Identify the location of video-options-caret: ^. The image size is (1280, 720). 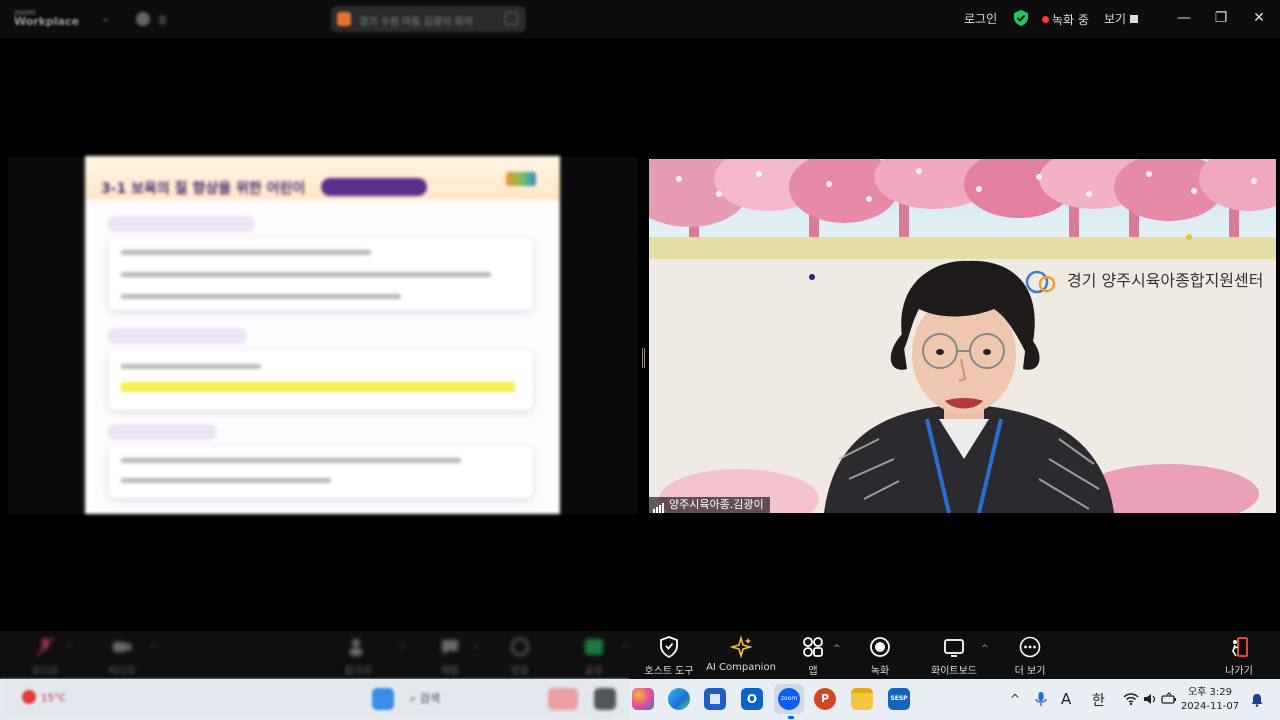
(152, 649).